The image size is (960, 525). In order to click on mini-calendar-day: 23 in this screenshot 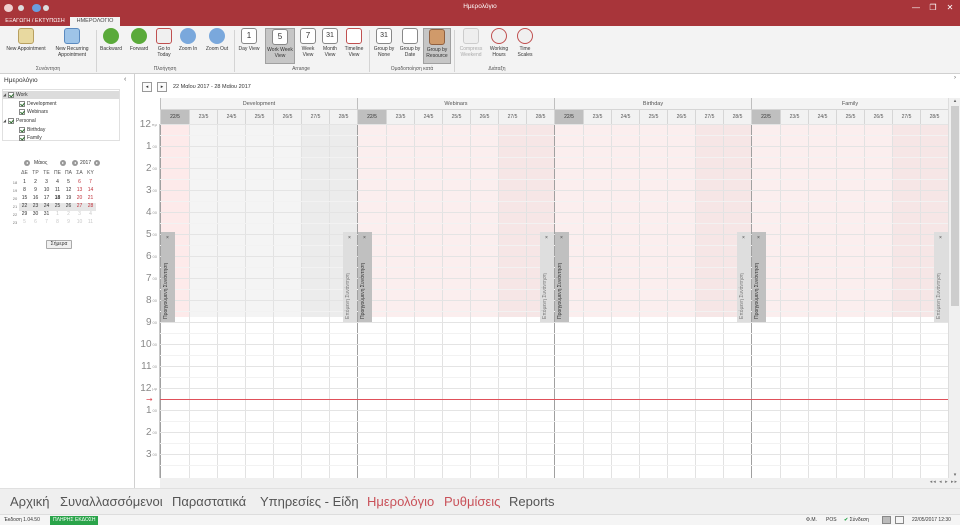, I will do `click(35, 206)`.